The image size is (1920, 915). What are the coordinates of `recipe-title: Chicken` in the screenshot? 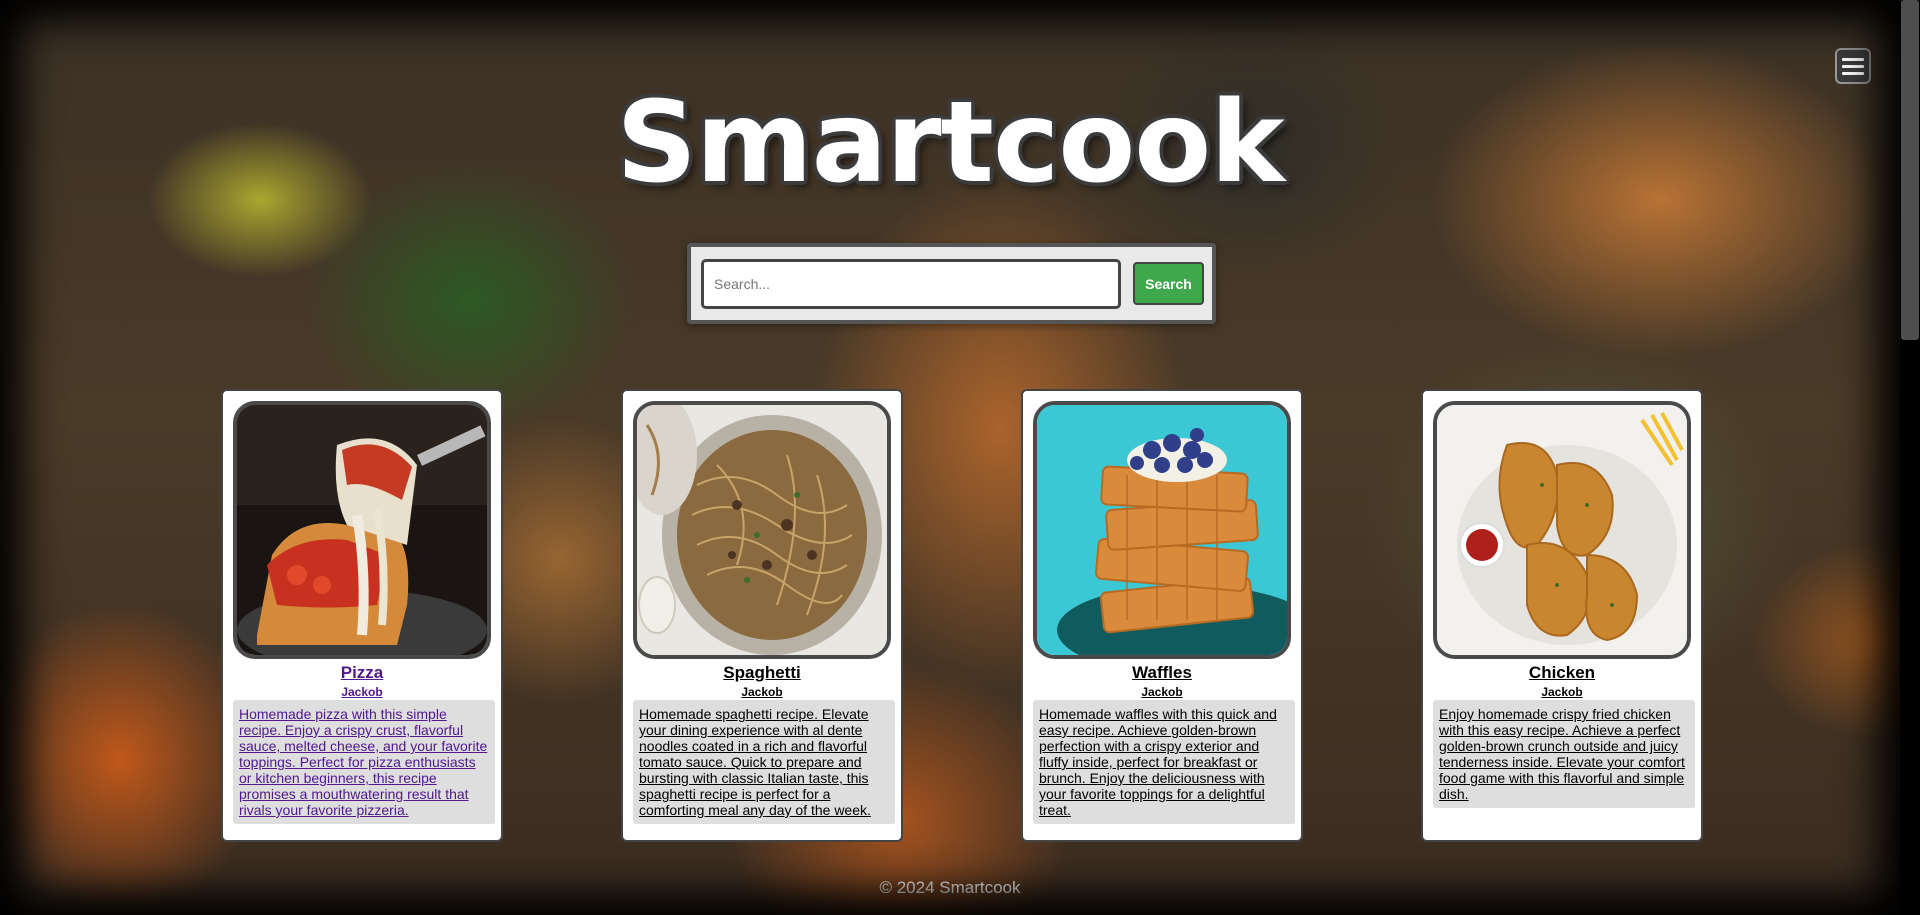 It's located at (1562, 673).